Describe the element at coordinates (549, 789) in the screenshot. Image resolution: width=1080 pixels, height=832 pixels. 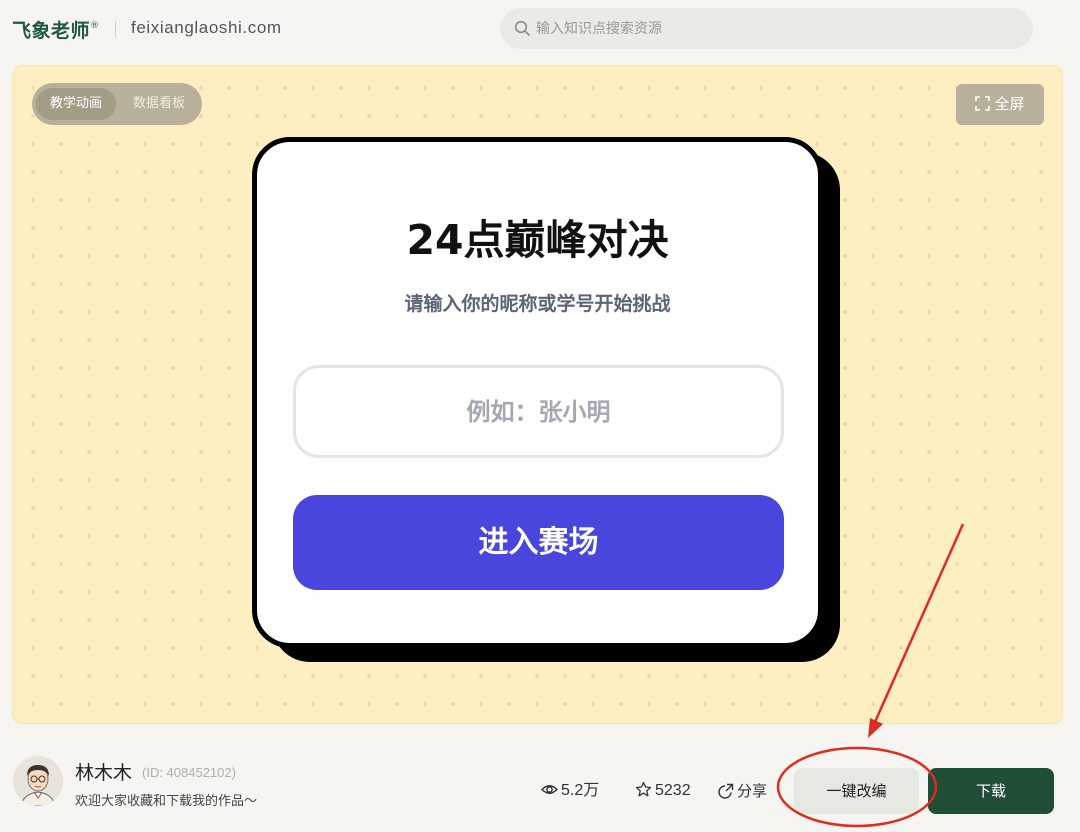
I see `eye-icon` at that location.